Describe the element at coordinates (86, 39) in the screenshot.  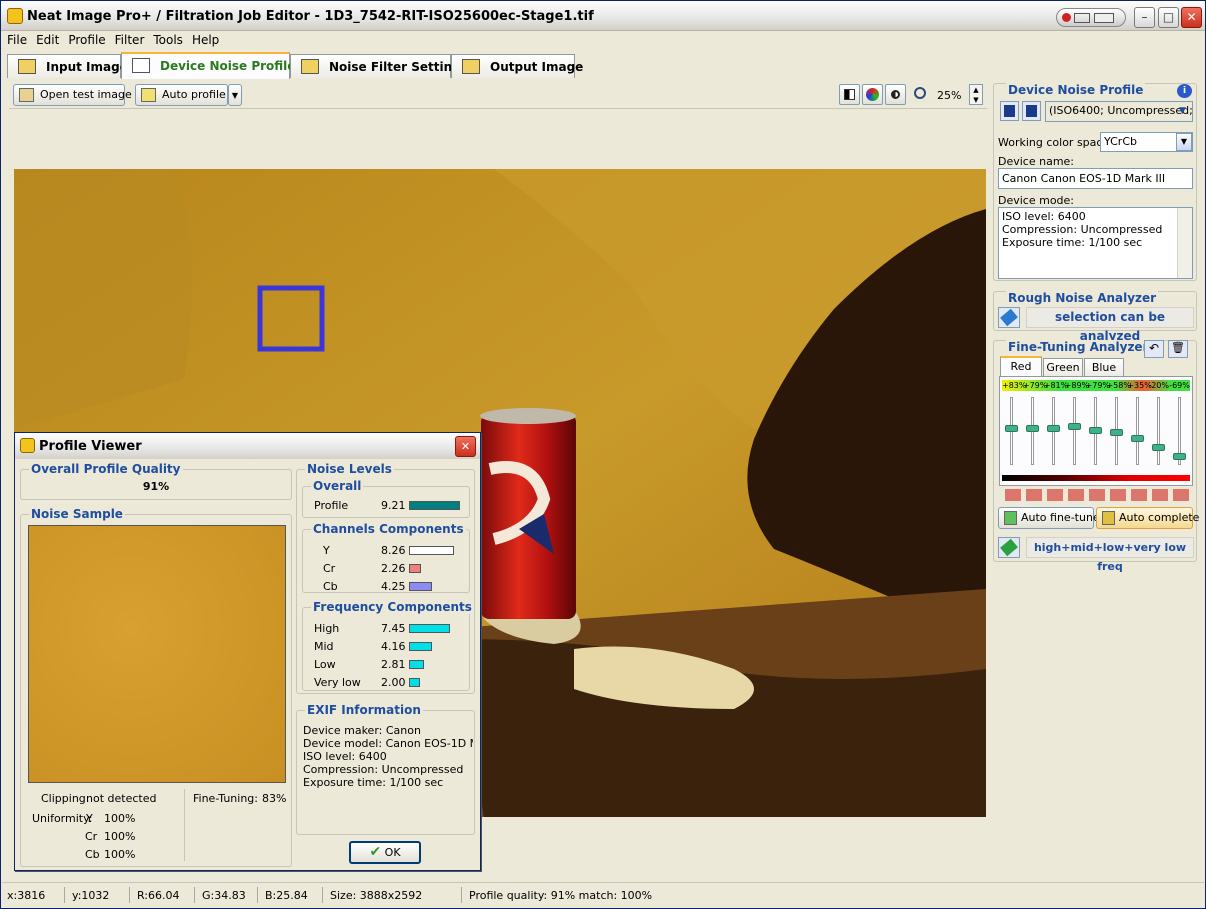
I see `menu-profile: Profile` at that location.